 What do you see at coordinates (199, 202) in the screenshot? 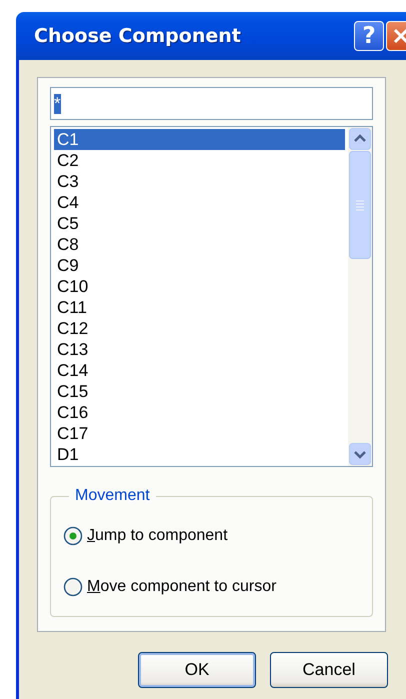
I see `list-item: C4` at bounding box center [199, 202].